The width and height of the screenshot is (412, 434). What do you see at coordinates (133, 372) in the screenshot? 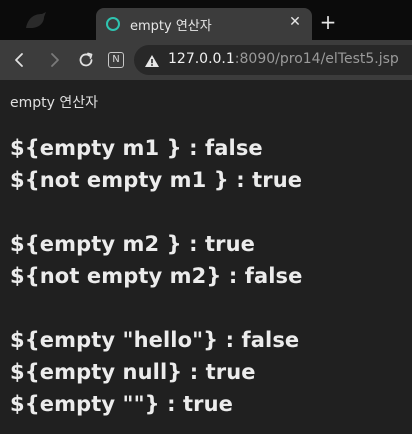
I see `expression-line: ${empty null} : true` at bounding box center [133, 372].